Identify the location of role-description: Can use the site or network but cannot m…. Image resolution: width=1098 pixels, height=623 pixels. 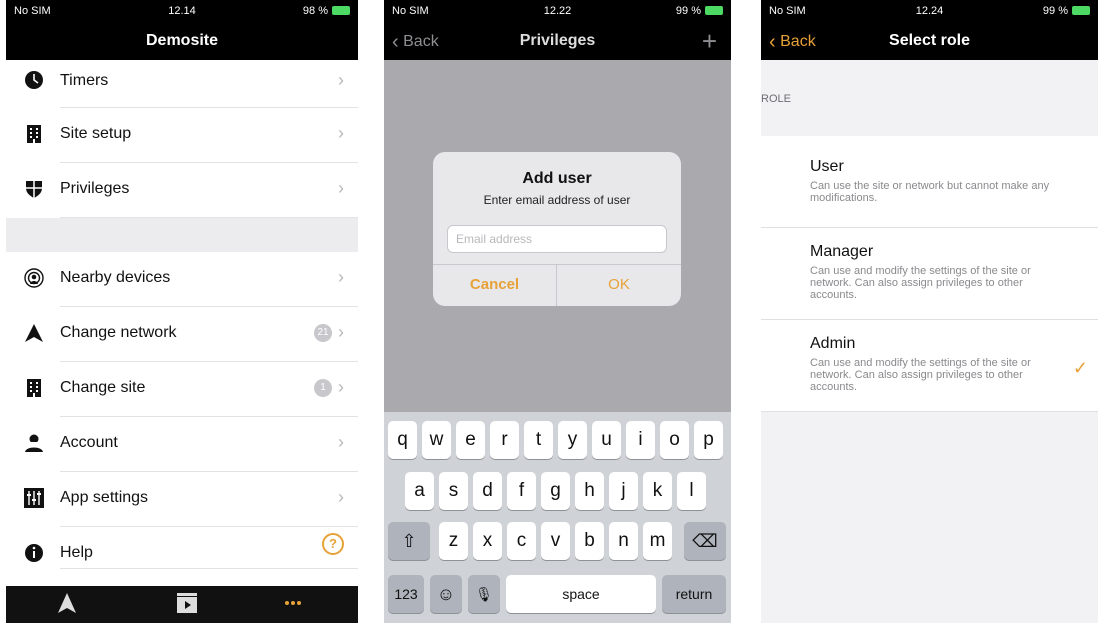
(930, 192).